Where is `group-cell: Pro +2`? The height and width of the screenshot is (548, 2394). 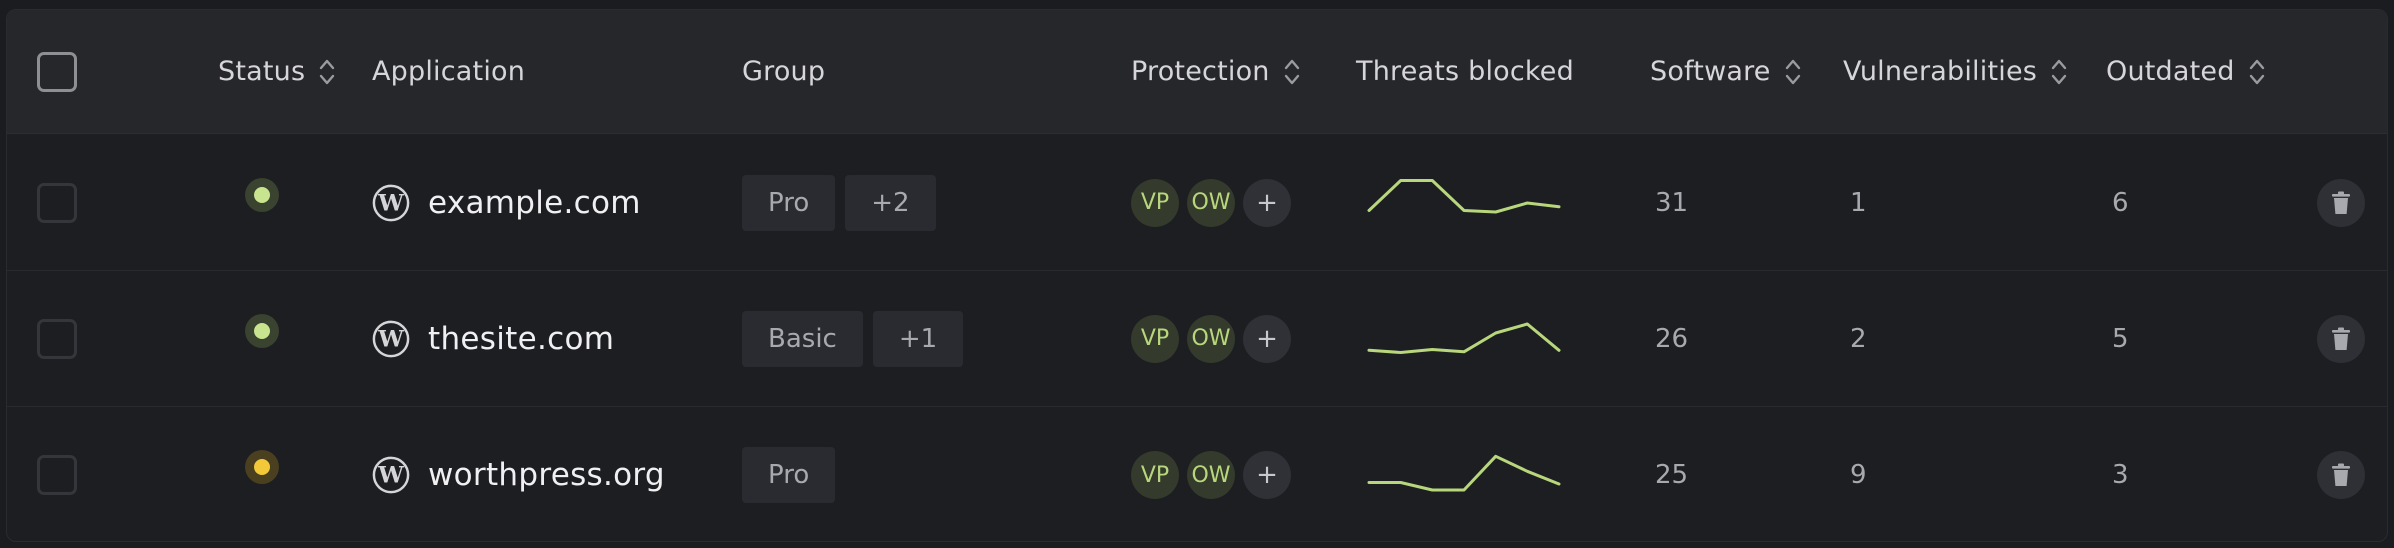
group-cell: Pro +2 is located at coordinates (844, 202).